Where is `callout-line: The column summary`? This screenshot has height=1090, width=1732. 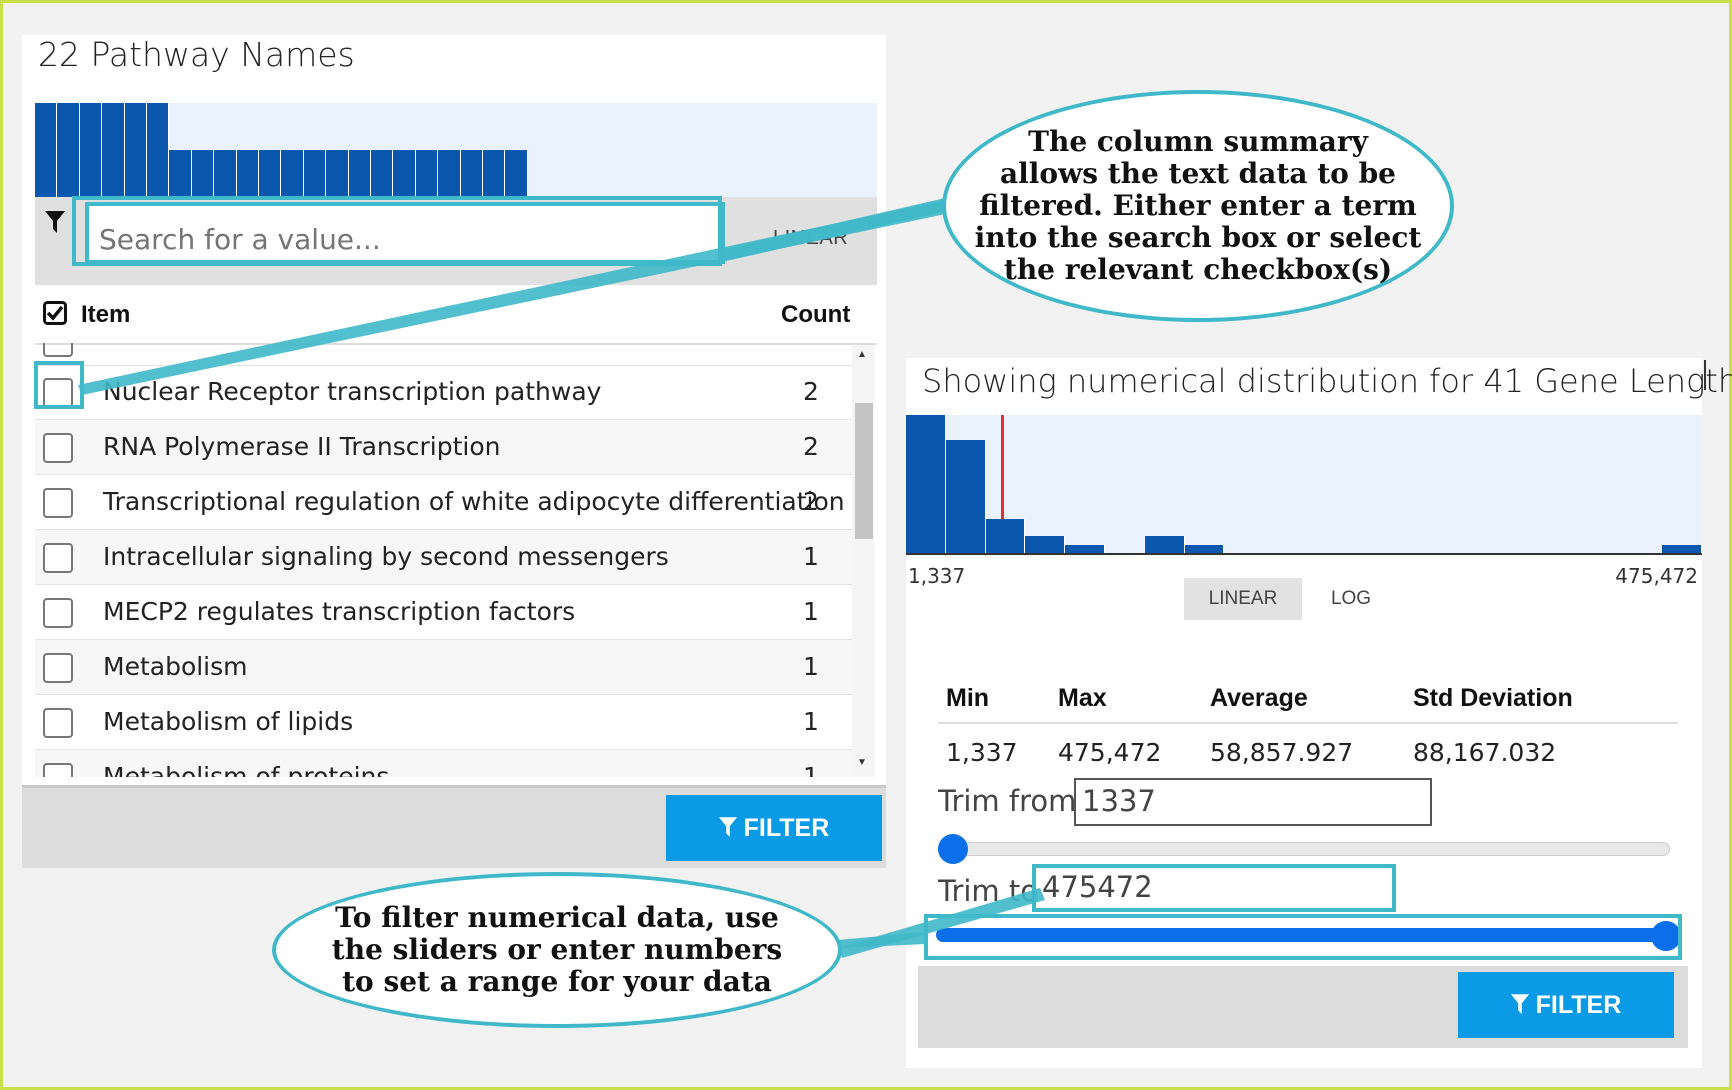
callout-line: The column summary is located at coordinates (1198, 141).